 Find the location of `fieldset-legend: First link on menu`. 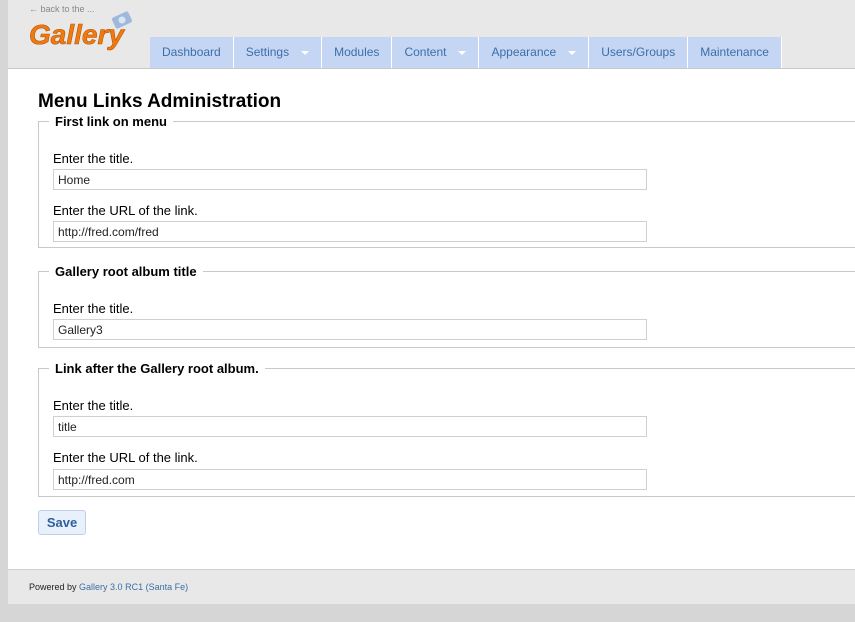

fieldset-legend: First link on menu is located at coordinates (111, 121).